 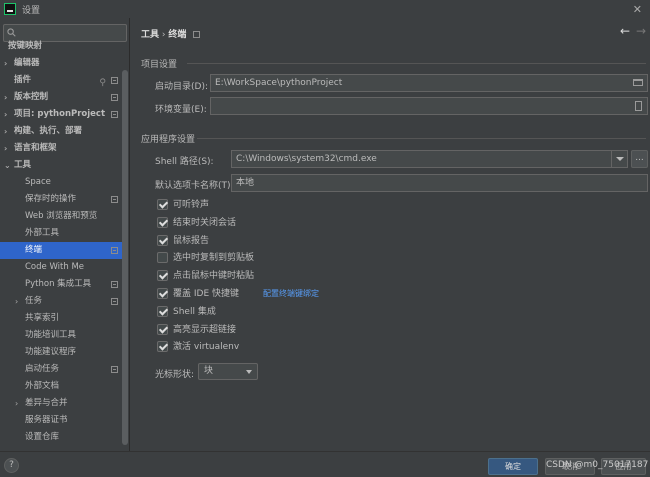 I want to click on sidebar-item: › 版本控制, so click(x=61, y=97).